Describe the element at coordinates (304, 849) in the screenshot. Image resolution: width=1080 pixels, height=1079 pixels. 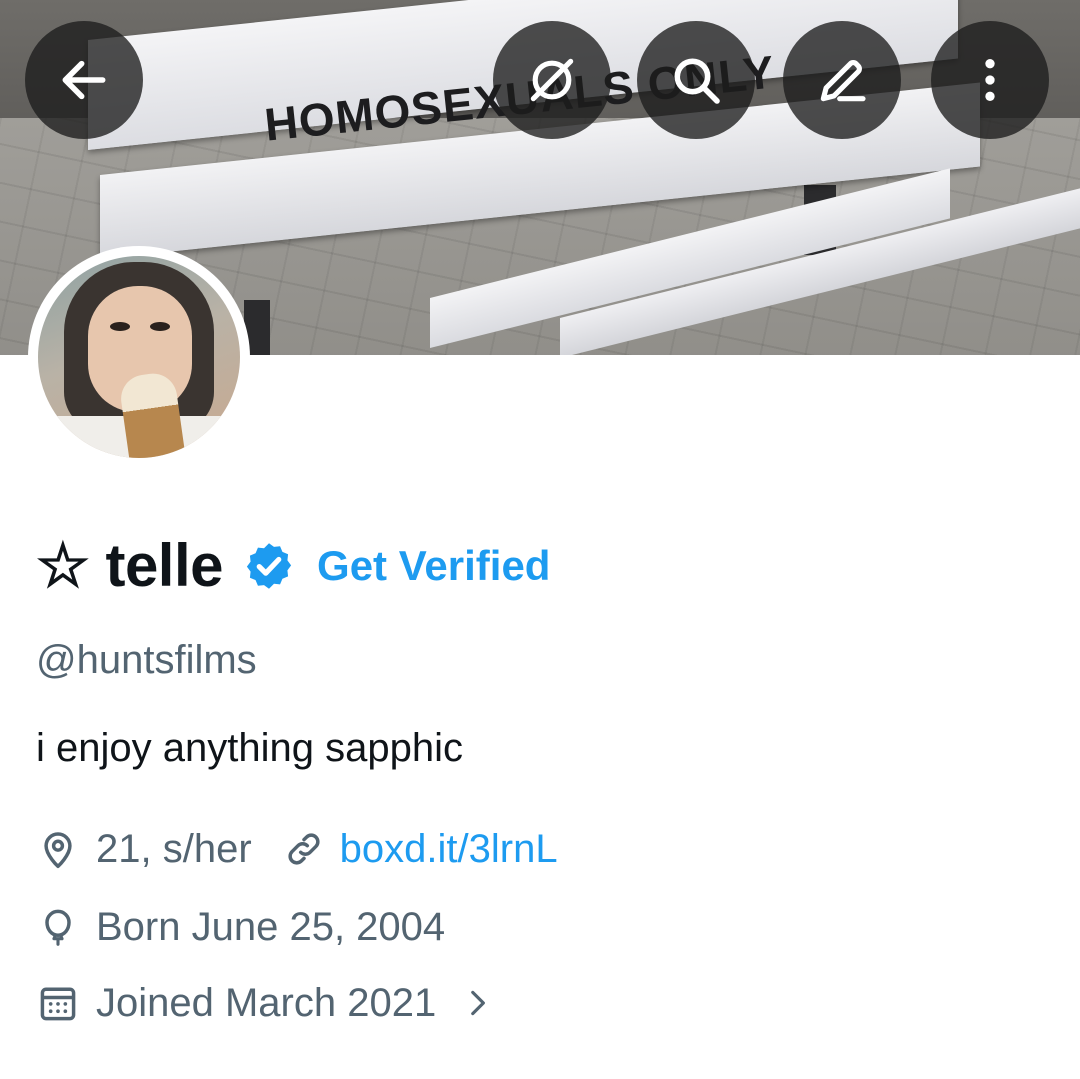
I see `link-icon` at that location.